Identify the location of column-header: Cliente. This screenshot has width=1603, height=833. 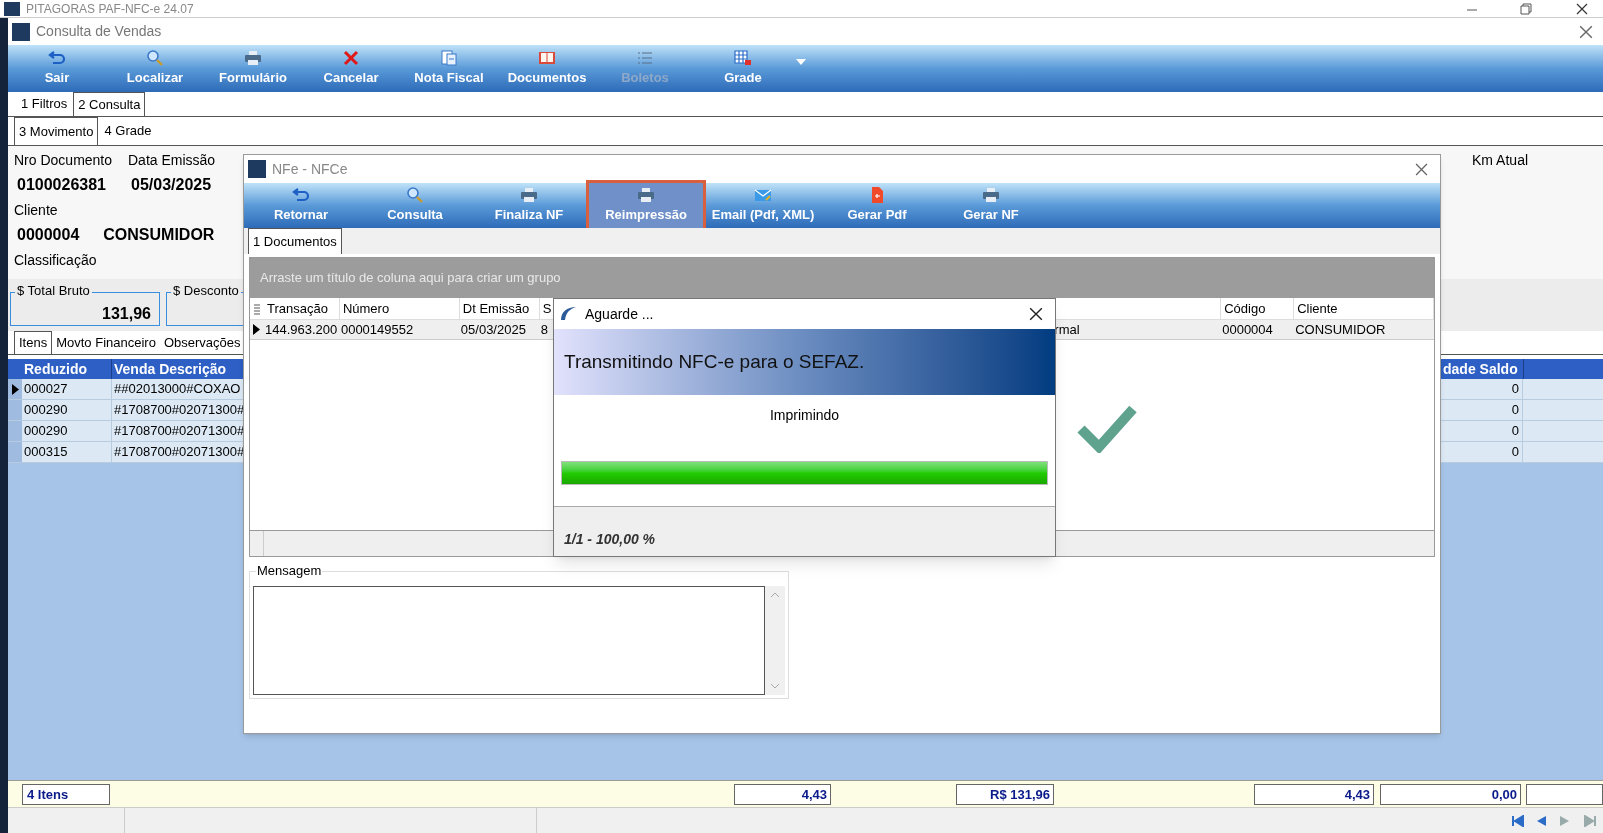
(1317, 308).